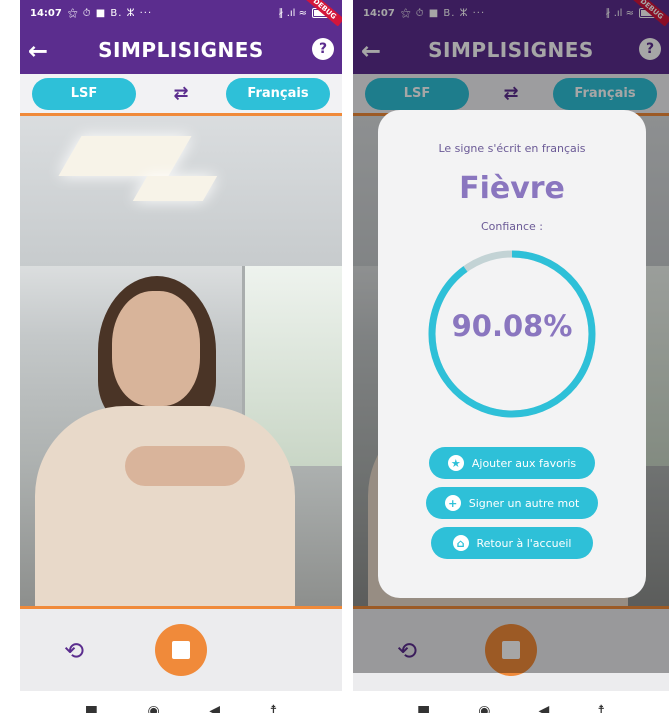 The width and height of the screenshot is (669, 713). What do you see at coordinates (156, 348) in the screenshot?
I see `person-face` at bounding box center [156, 348].